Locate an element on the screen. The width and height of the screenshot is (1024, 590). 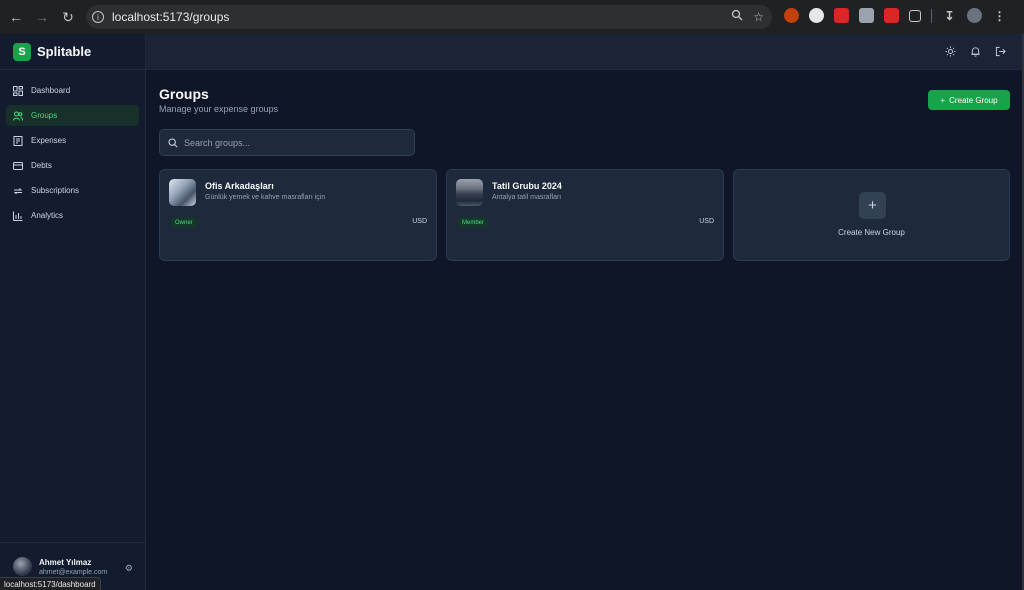
sidebar-item-label: Subscriptions is located at coordinates (55, 190).